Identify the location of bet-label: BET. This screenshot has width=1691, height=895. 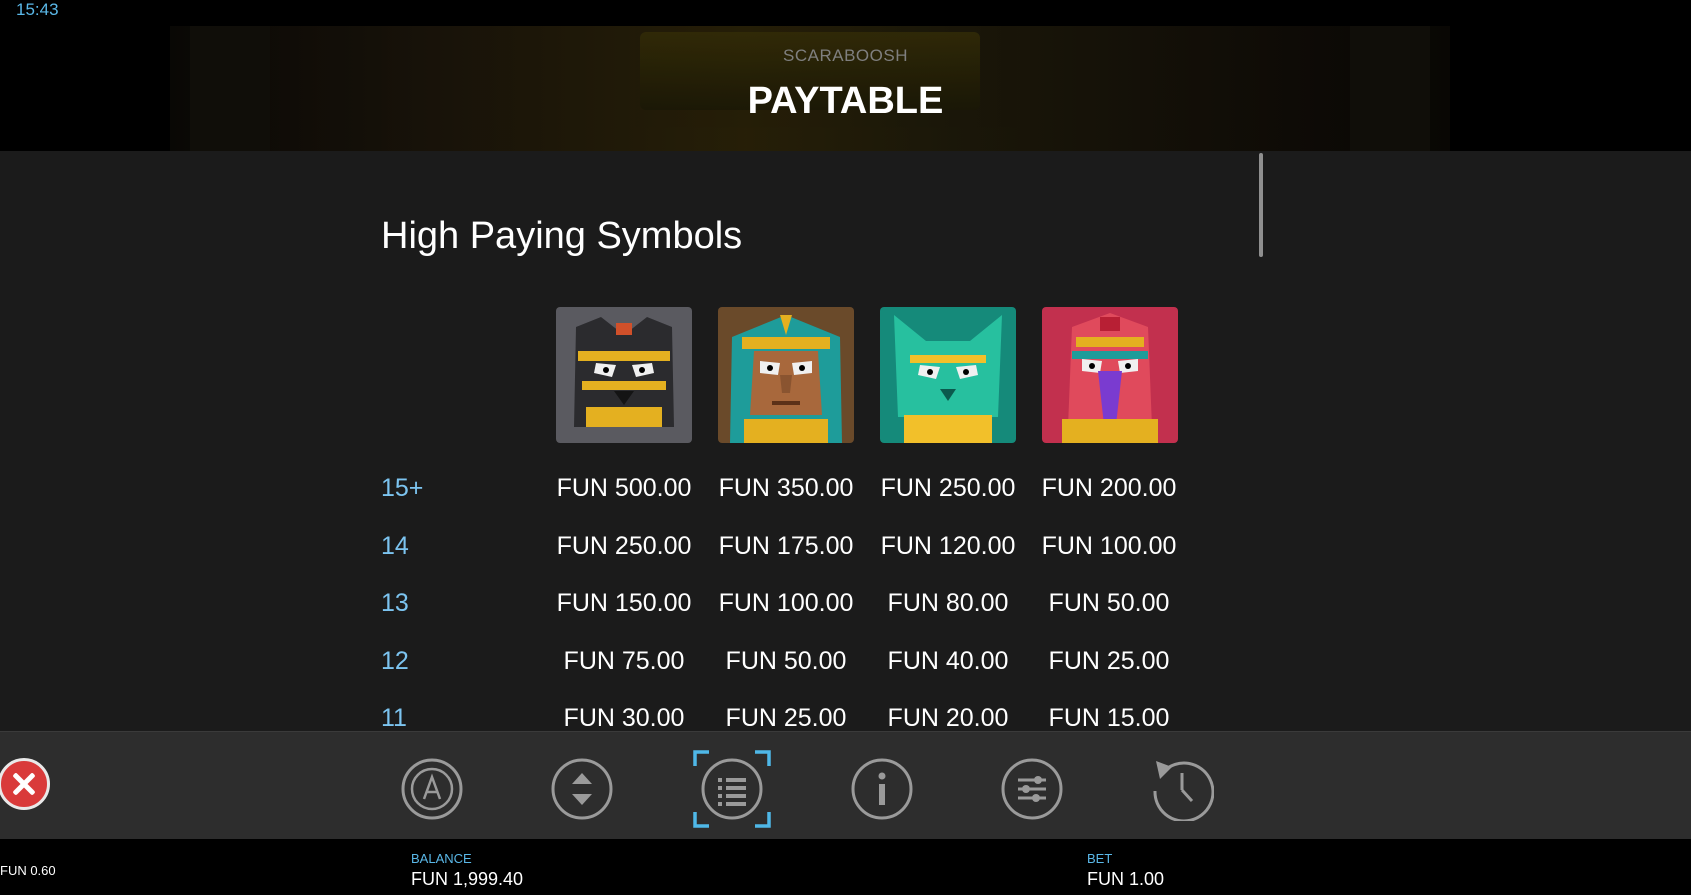
(1100, 858).